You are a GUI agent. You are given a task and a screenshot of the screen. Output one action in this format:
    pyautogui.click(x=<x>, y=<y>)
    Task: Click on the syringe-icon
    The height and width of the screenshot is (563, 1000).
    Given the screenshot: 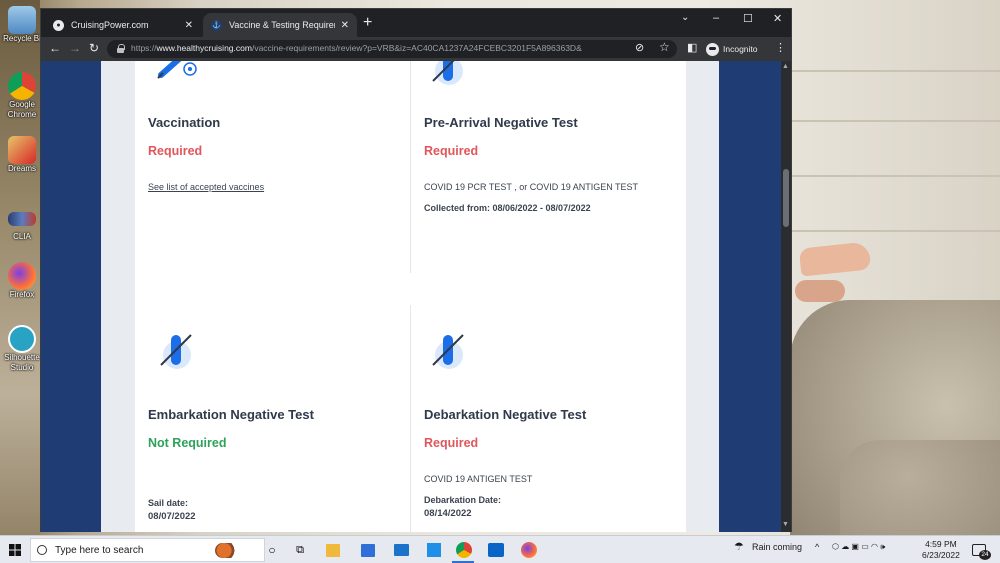 What is the action you would take?
    pyautogui.click(x=177, y=70)
    